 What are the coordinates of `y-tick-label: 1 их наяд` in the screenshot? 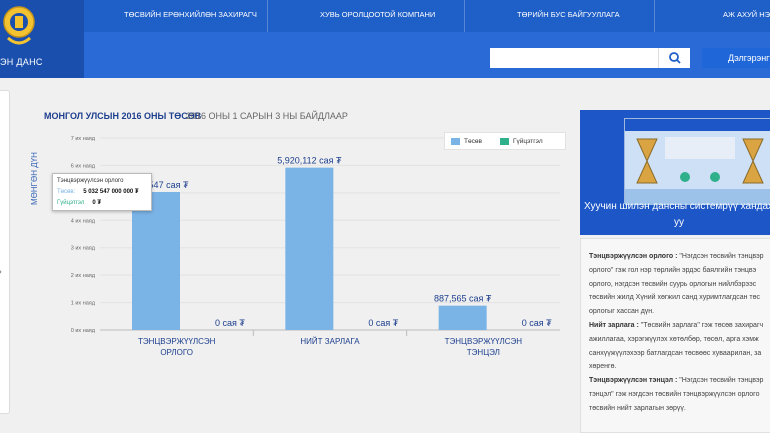 It's located at (83, 304).